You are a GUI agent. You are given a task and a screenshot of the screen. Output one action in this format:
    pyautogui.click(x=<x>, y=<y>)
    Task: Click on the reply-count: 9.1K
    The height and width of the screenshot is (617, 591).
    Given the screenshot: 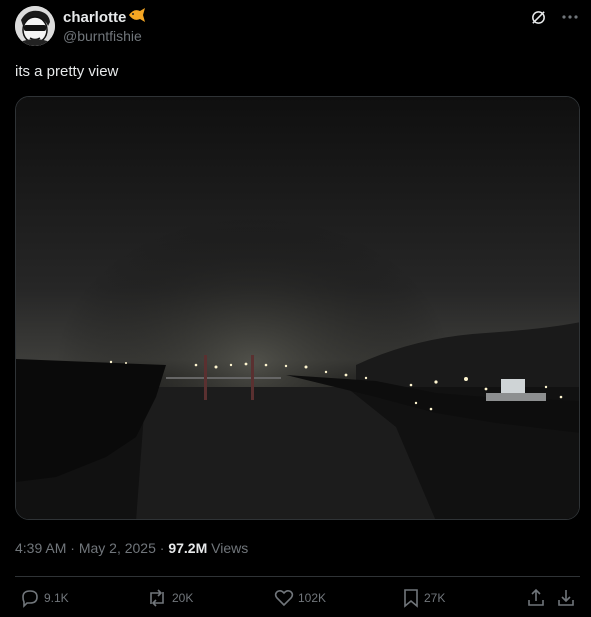 What is the action you would take?
    pyautogui.click(x=56, y=598)
    